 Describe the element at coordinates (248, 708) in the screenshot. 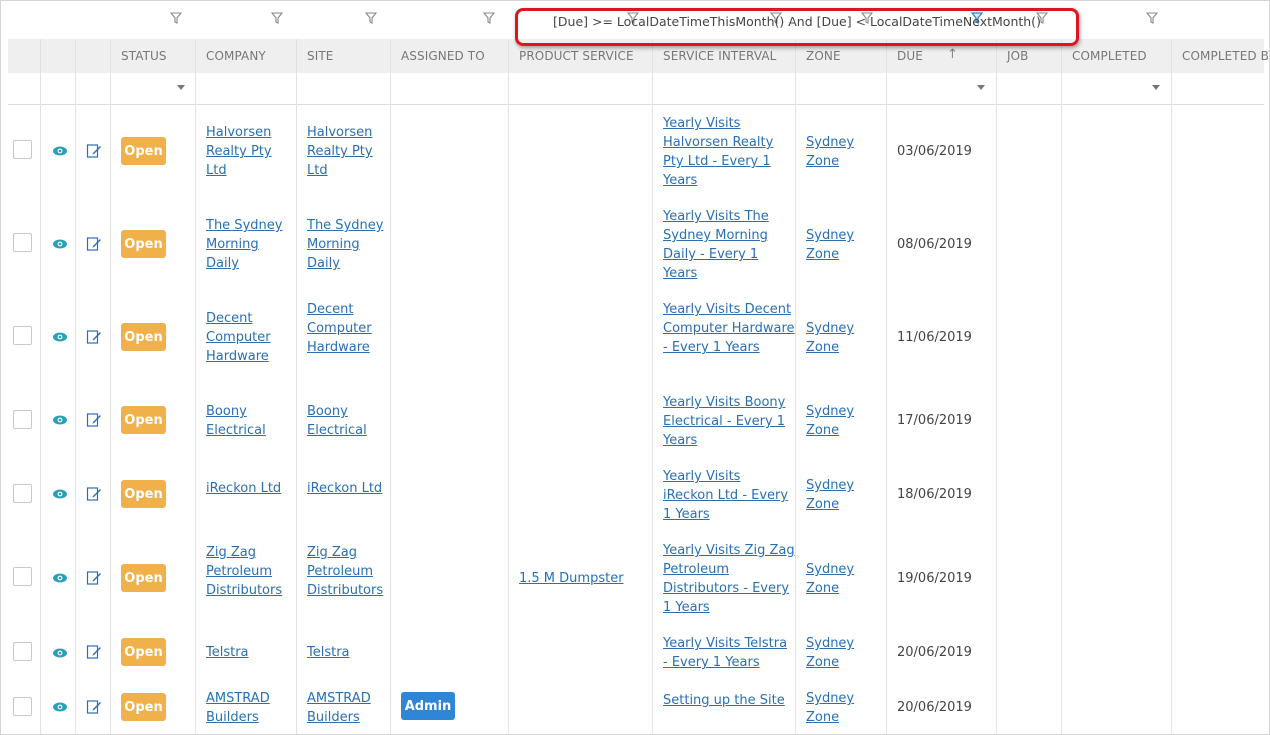

I see `company-link: AMSTRAD Builders` at that location.